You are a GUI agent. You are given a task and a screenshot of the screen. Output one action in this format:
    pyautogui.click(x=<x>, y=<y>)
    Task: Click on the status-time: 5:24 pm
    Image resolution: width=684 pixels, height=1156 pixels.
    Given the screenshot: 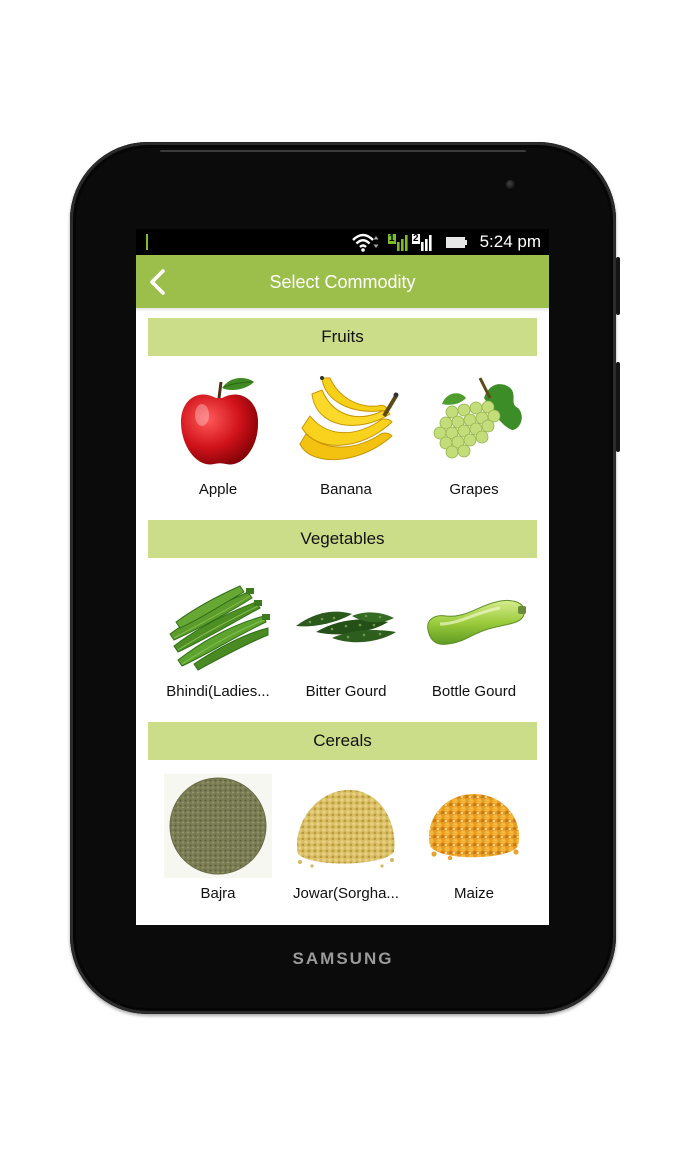 What is the action you would take?
    pyautogui.click(x=510, y=241)
    